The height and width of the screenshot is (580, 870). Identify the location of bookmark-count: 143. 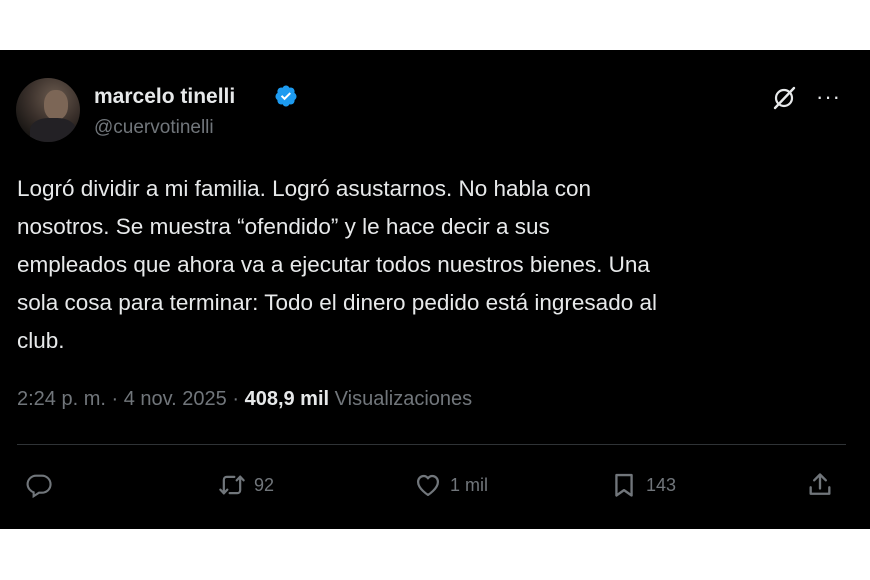
(661, 484).